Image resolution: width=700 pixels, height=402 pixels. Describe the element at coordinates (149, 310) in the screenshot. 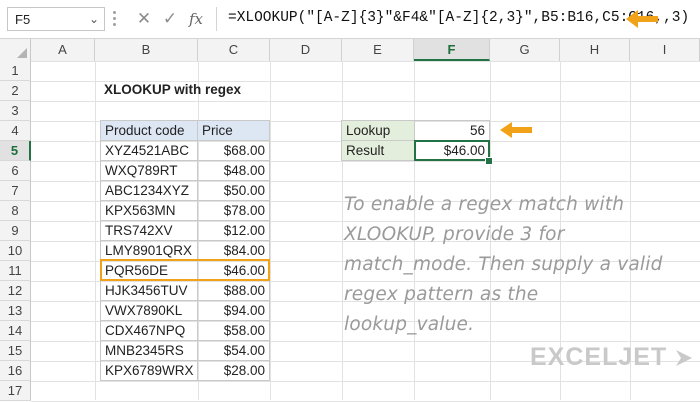

I see `product-code-cell: VWX7890KL` at that location.